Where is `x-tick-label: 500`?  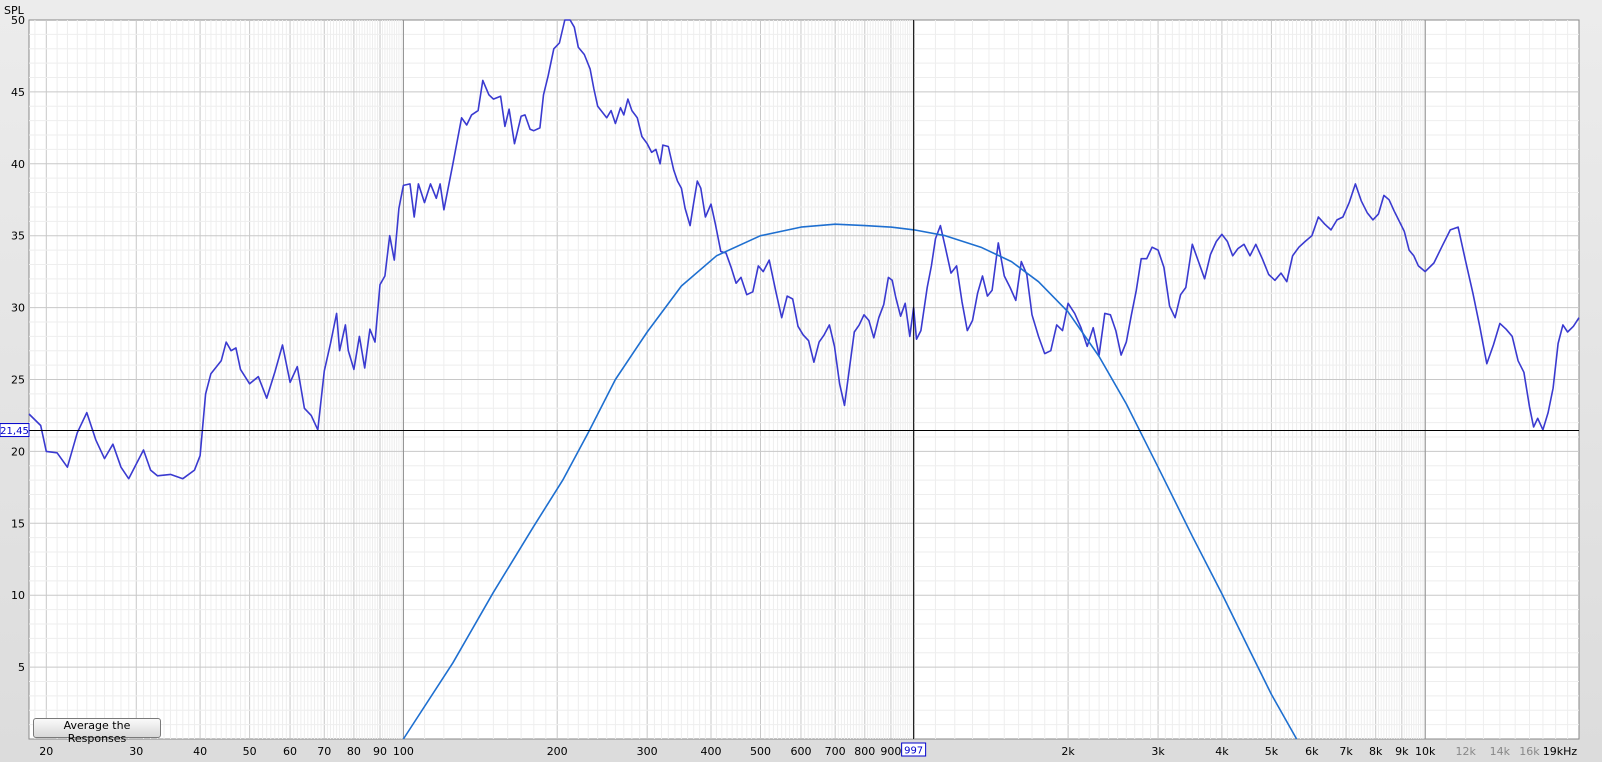 x-tick-label: 500 is located at coordinates (760, 751).